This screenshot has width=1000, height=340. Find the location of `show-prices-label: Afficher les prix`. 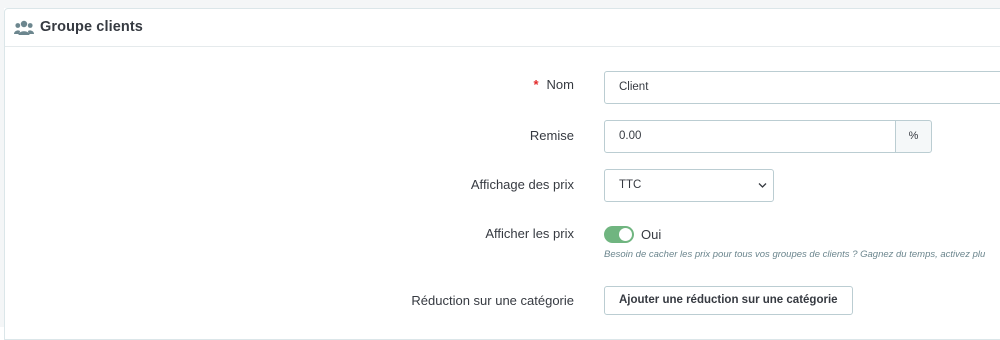

show-prices-label: Afficher les prix is located at coordinates (529, 233).